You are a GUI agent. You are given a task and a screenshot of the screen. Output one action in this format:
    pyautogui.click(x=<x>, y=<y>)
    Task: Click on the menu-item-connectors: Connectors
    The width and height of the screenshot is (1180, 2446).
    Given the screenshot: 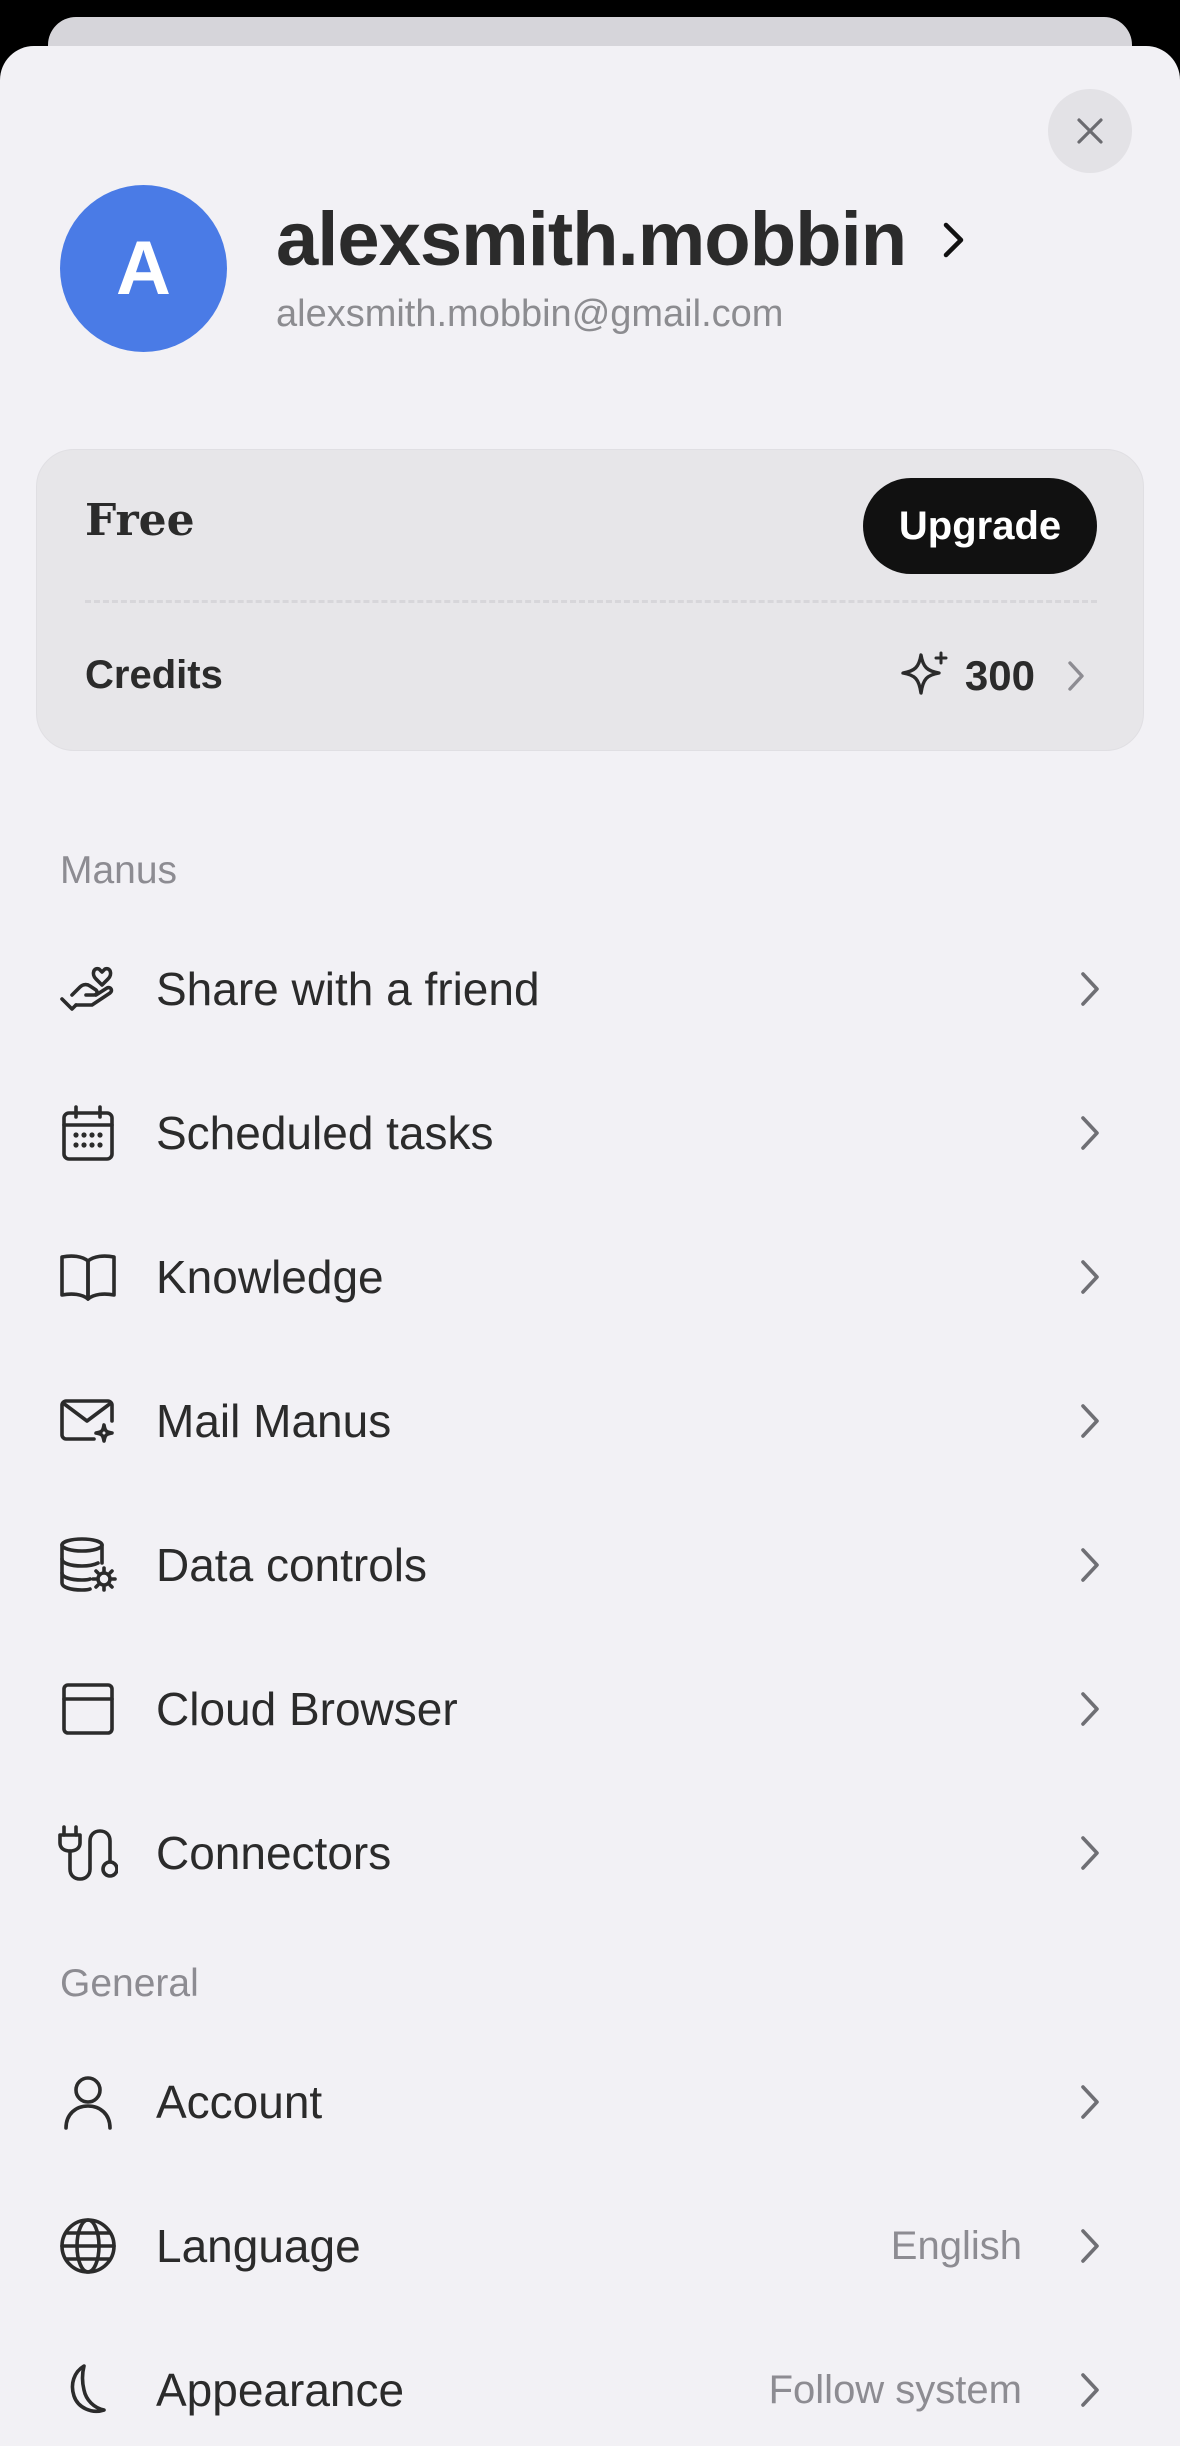 What is the action you would take?
    pyautogui.click(x=590, y=1853)
    